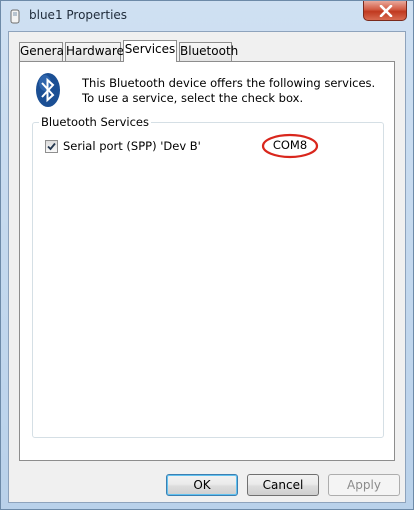  What do you see at coordinates (364, 485) in the screenshot?
I see `apply-button: Apply` at bounding box center [364, 485].